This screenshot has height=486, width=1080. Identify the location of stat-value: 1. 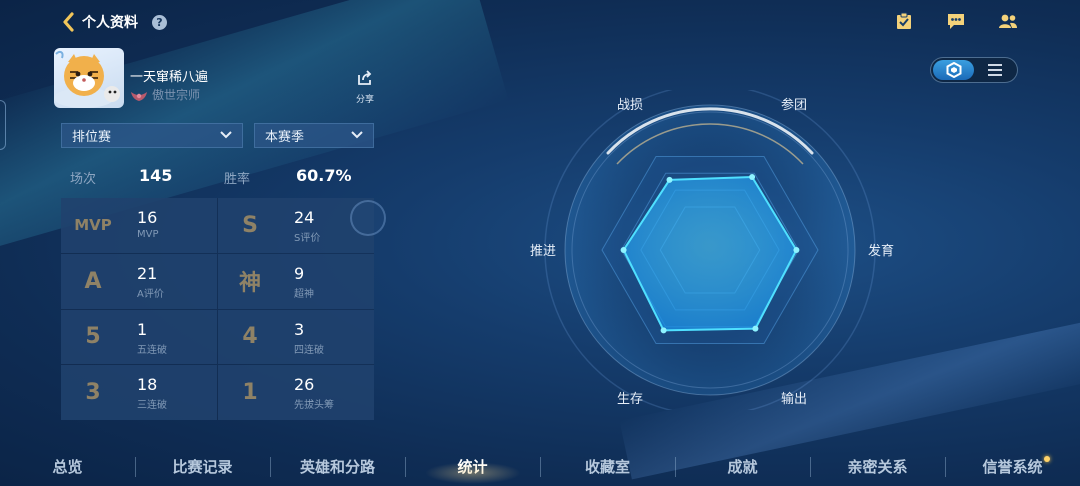
(142, 329).